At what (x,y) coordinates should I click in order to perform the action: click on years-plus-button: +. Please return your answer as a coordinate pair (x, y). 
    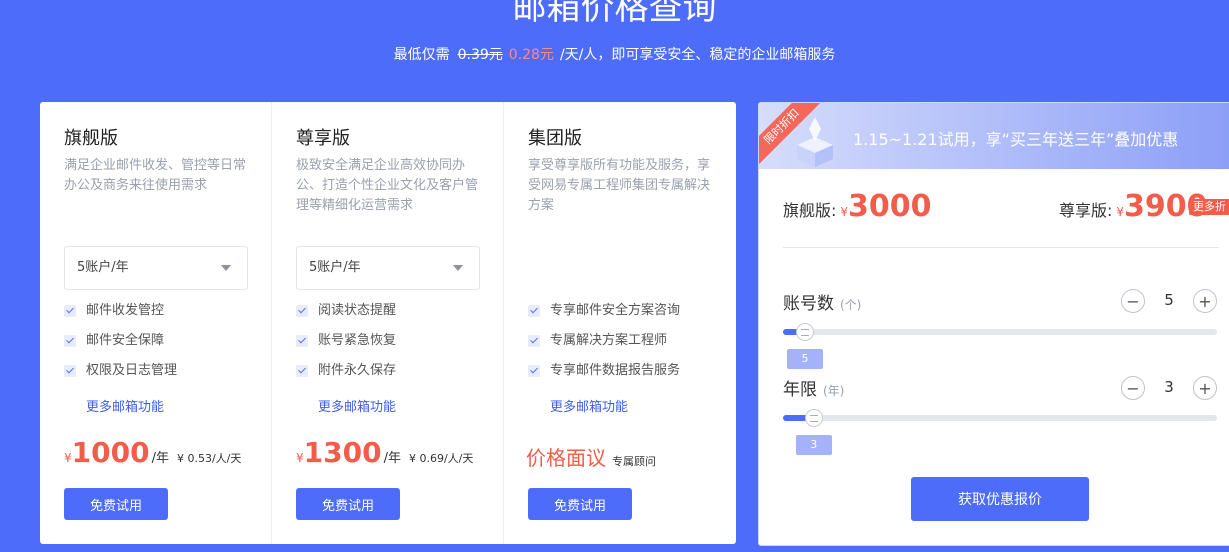
    Looking at the image, I should click on (1205, 388).